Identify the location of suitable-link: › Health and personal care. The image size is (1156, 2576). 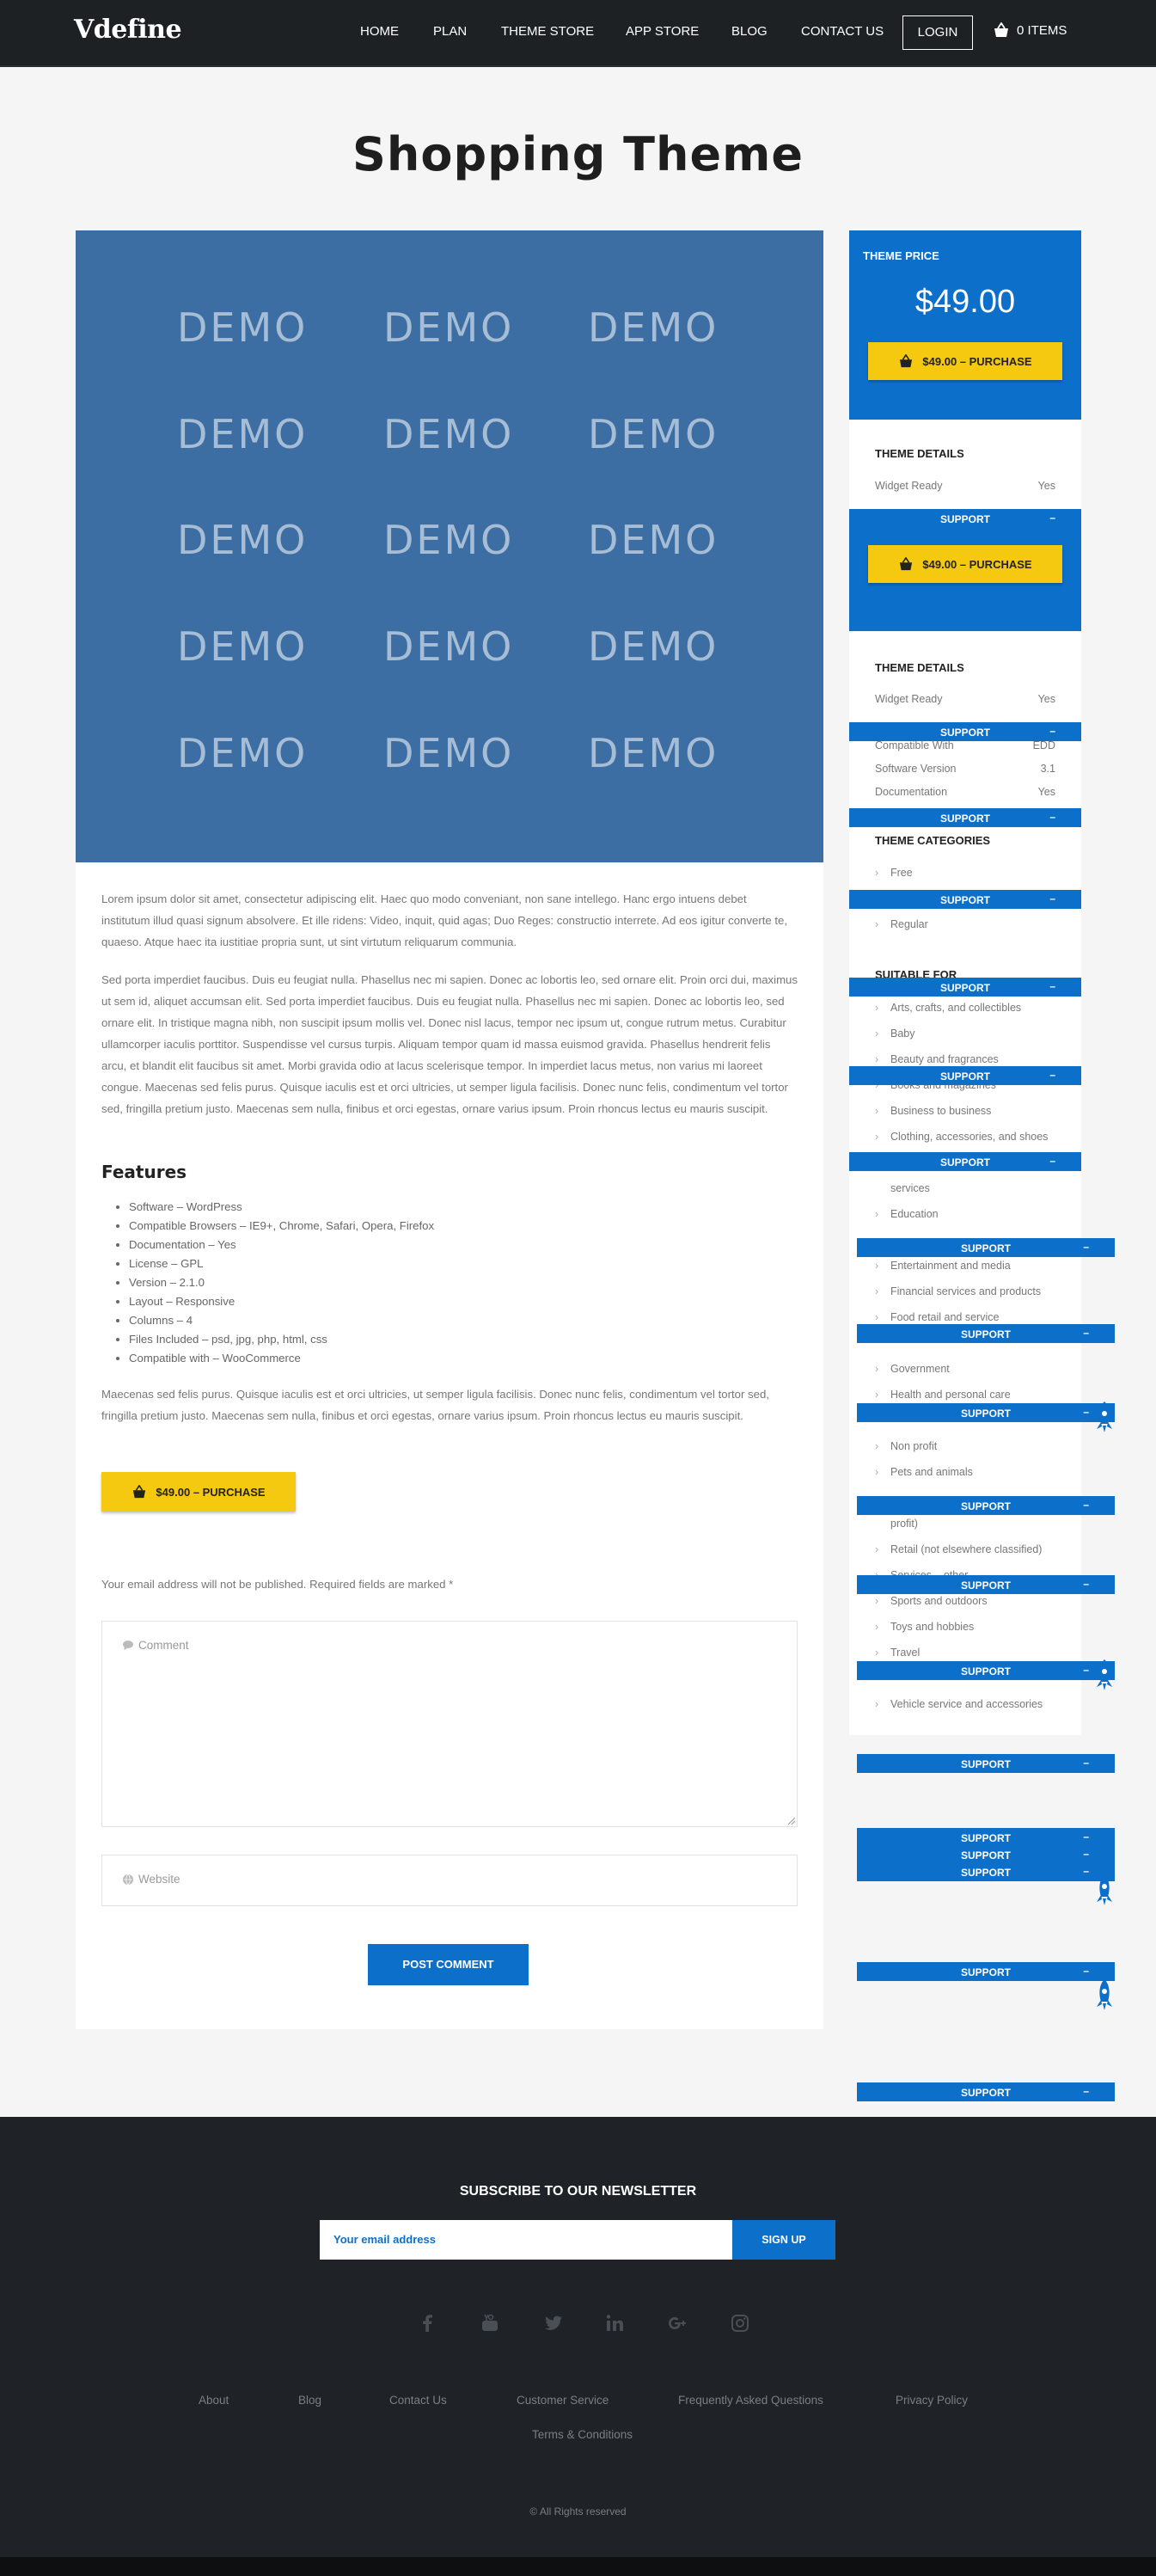
(943, 1395).